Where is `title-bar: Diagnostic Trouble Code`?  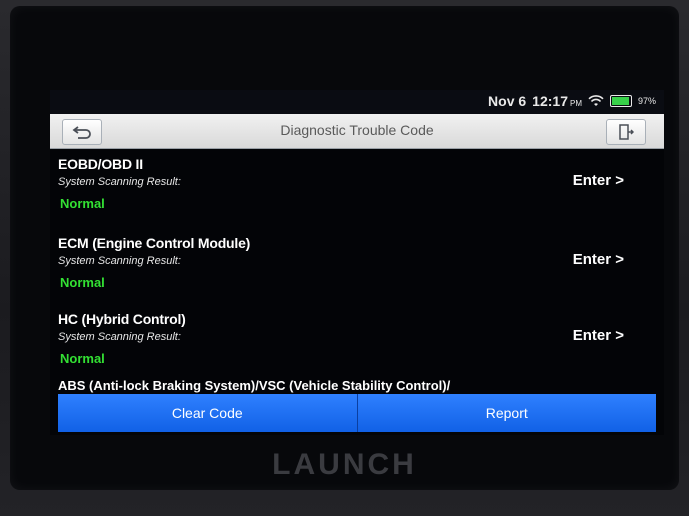 title-bar: Diagnostic Trouble Code is located at coordinates (357, 131).